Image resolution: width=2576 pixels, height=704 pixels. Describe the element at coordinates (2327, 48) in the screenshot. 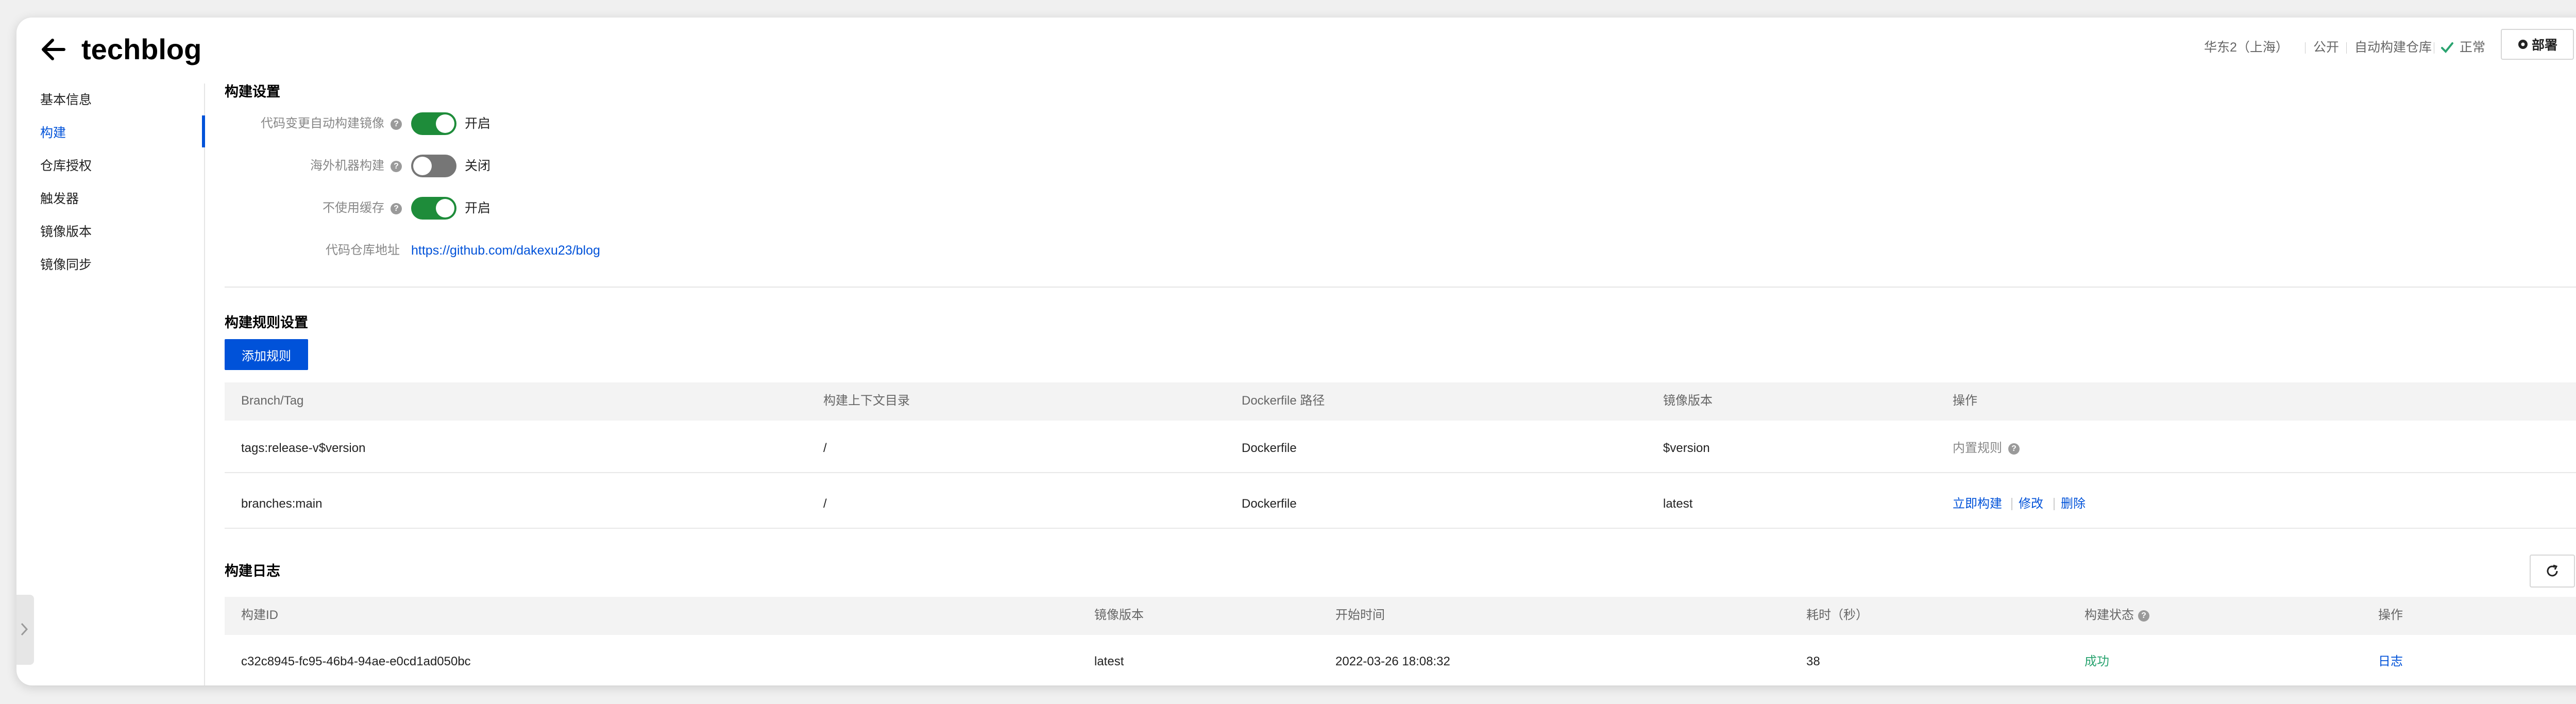

I see `visibility-label: 公开` at that location.